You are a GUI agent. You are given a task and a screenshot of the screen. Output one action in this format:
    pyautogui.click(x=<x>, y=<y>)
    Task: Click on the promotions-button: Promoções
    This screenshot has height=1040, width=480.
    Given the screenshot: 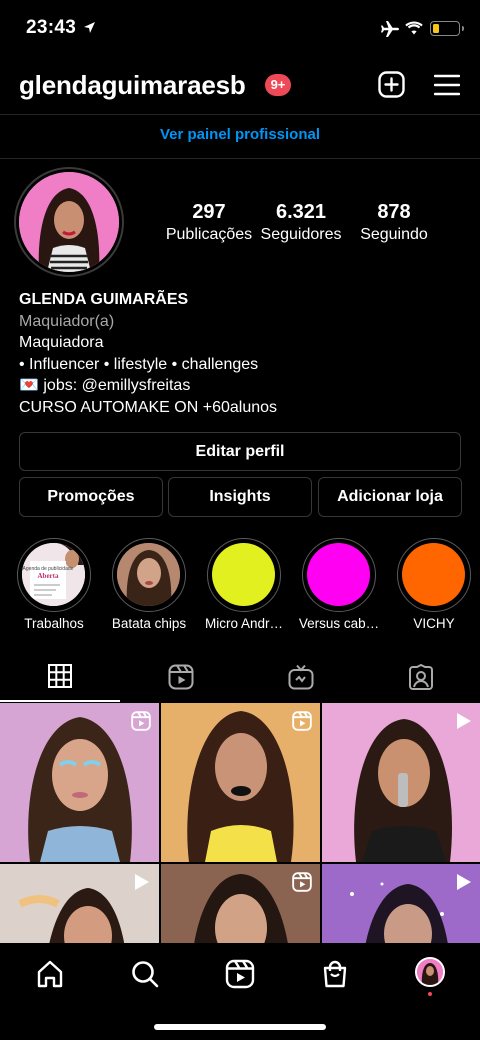 What is the action you would take?
    pyautogui.click(x=91, y=497)
    